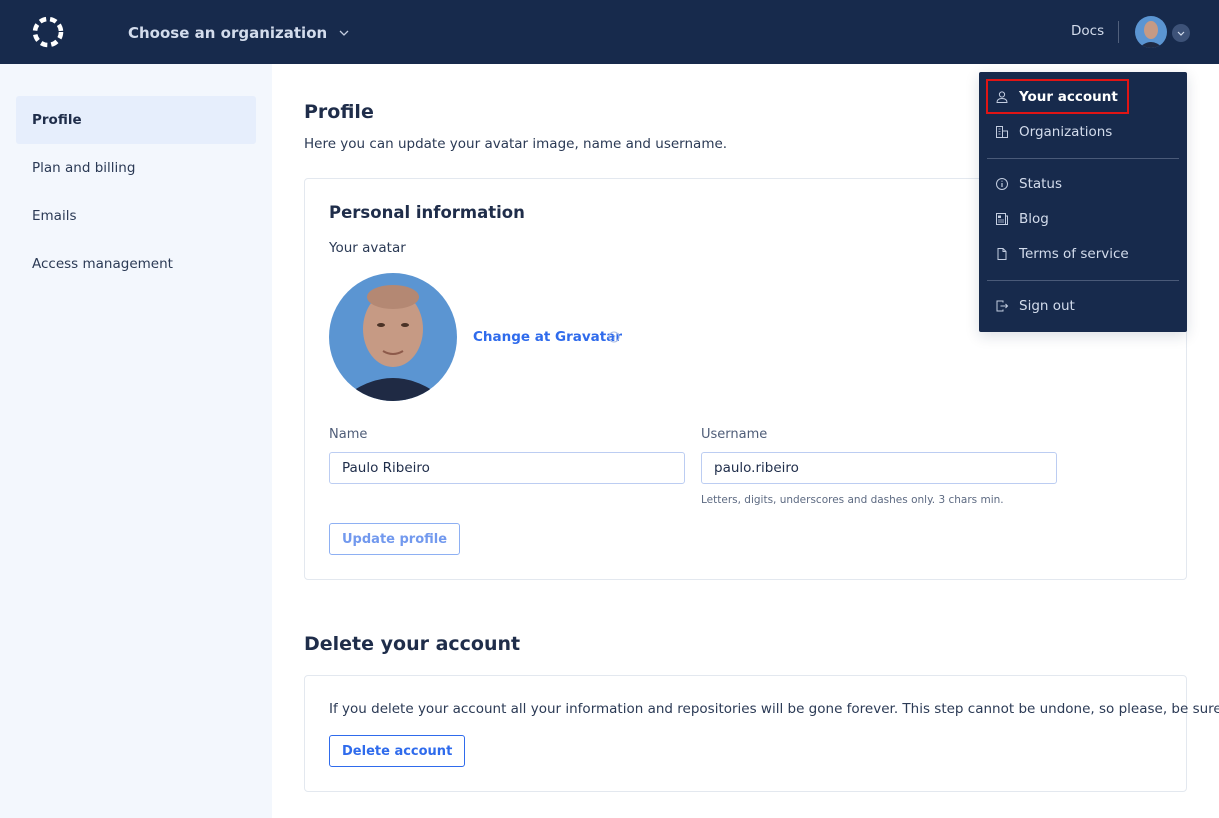  Describe the element at coordinates (395, 539) in the screenshot. I see `update-profile-button: Update profile` at that location.